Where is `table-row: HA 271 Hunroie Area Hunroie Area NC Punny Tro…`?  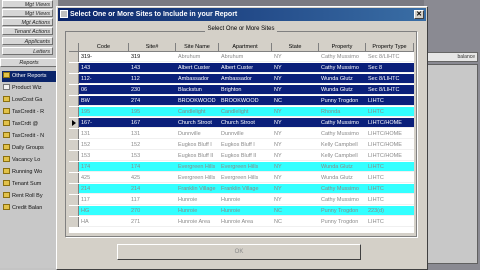 table-row: HA 271 Hunroie Area Hunroie Area NC Punny Tro… is located at coordinates (241, 222).